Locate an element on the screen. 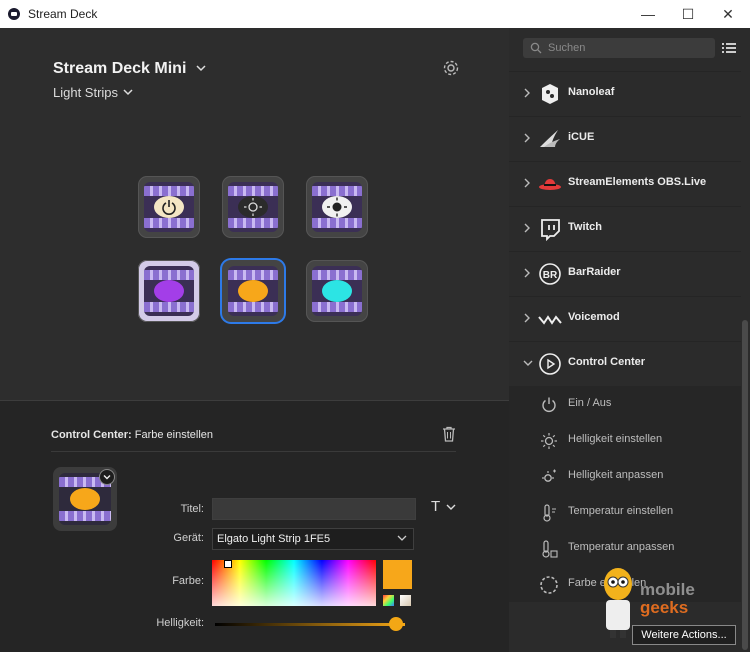 This screenshot has height=652, width=750. category-label: Nanoleaf is located at coordinates (591, 92).